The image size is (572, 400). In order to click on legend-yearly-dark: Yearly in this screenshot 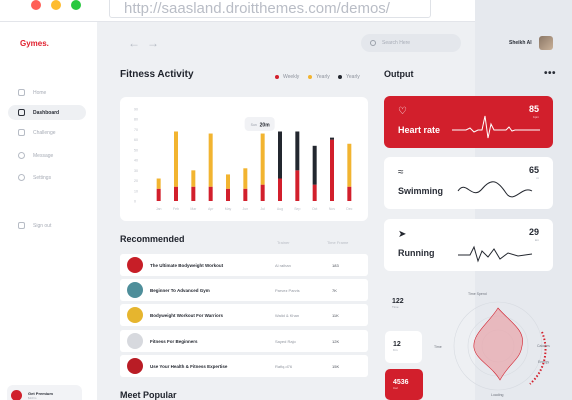, I will do `click(349, 77)`.